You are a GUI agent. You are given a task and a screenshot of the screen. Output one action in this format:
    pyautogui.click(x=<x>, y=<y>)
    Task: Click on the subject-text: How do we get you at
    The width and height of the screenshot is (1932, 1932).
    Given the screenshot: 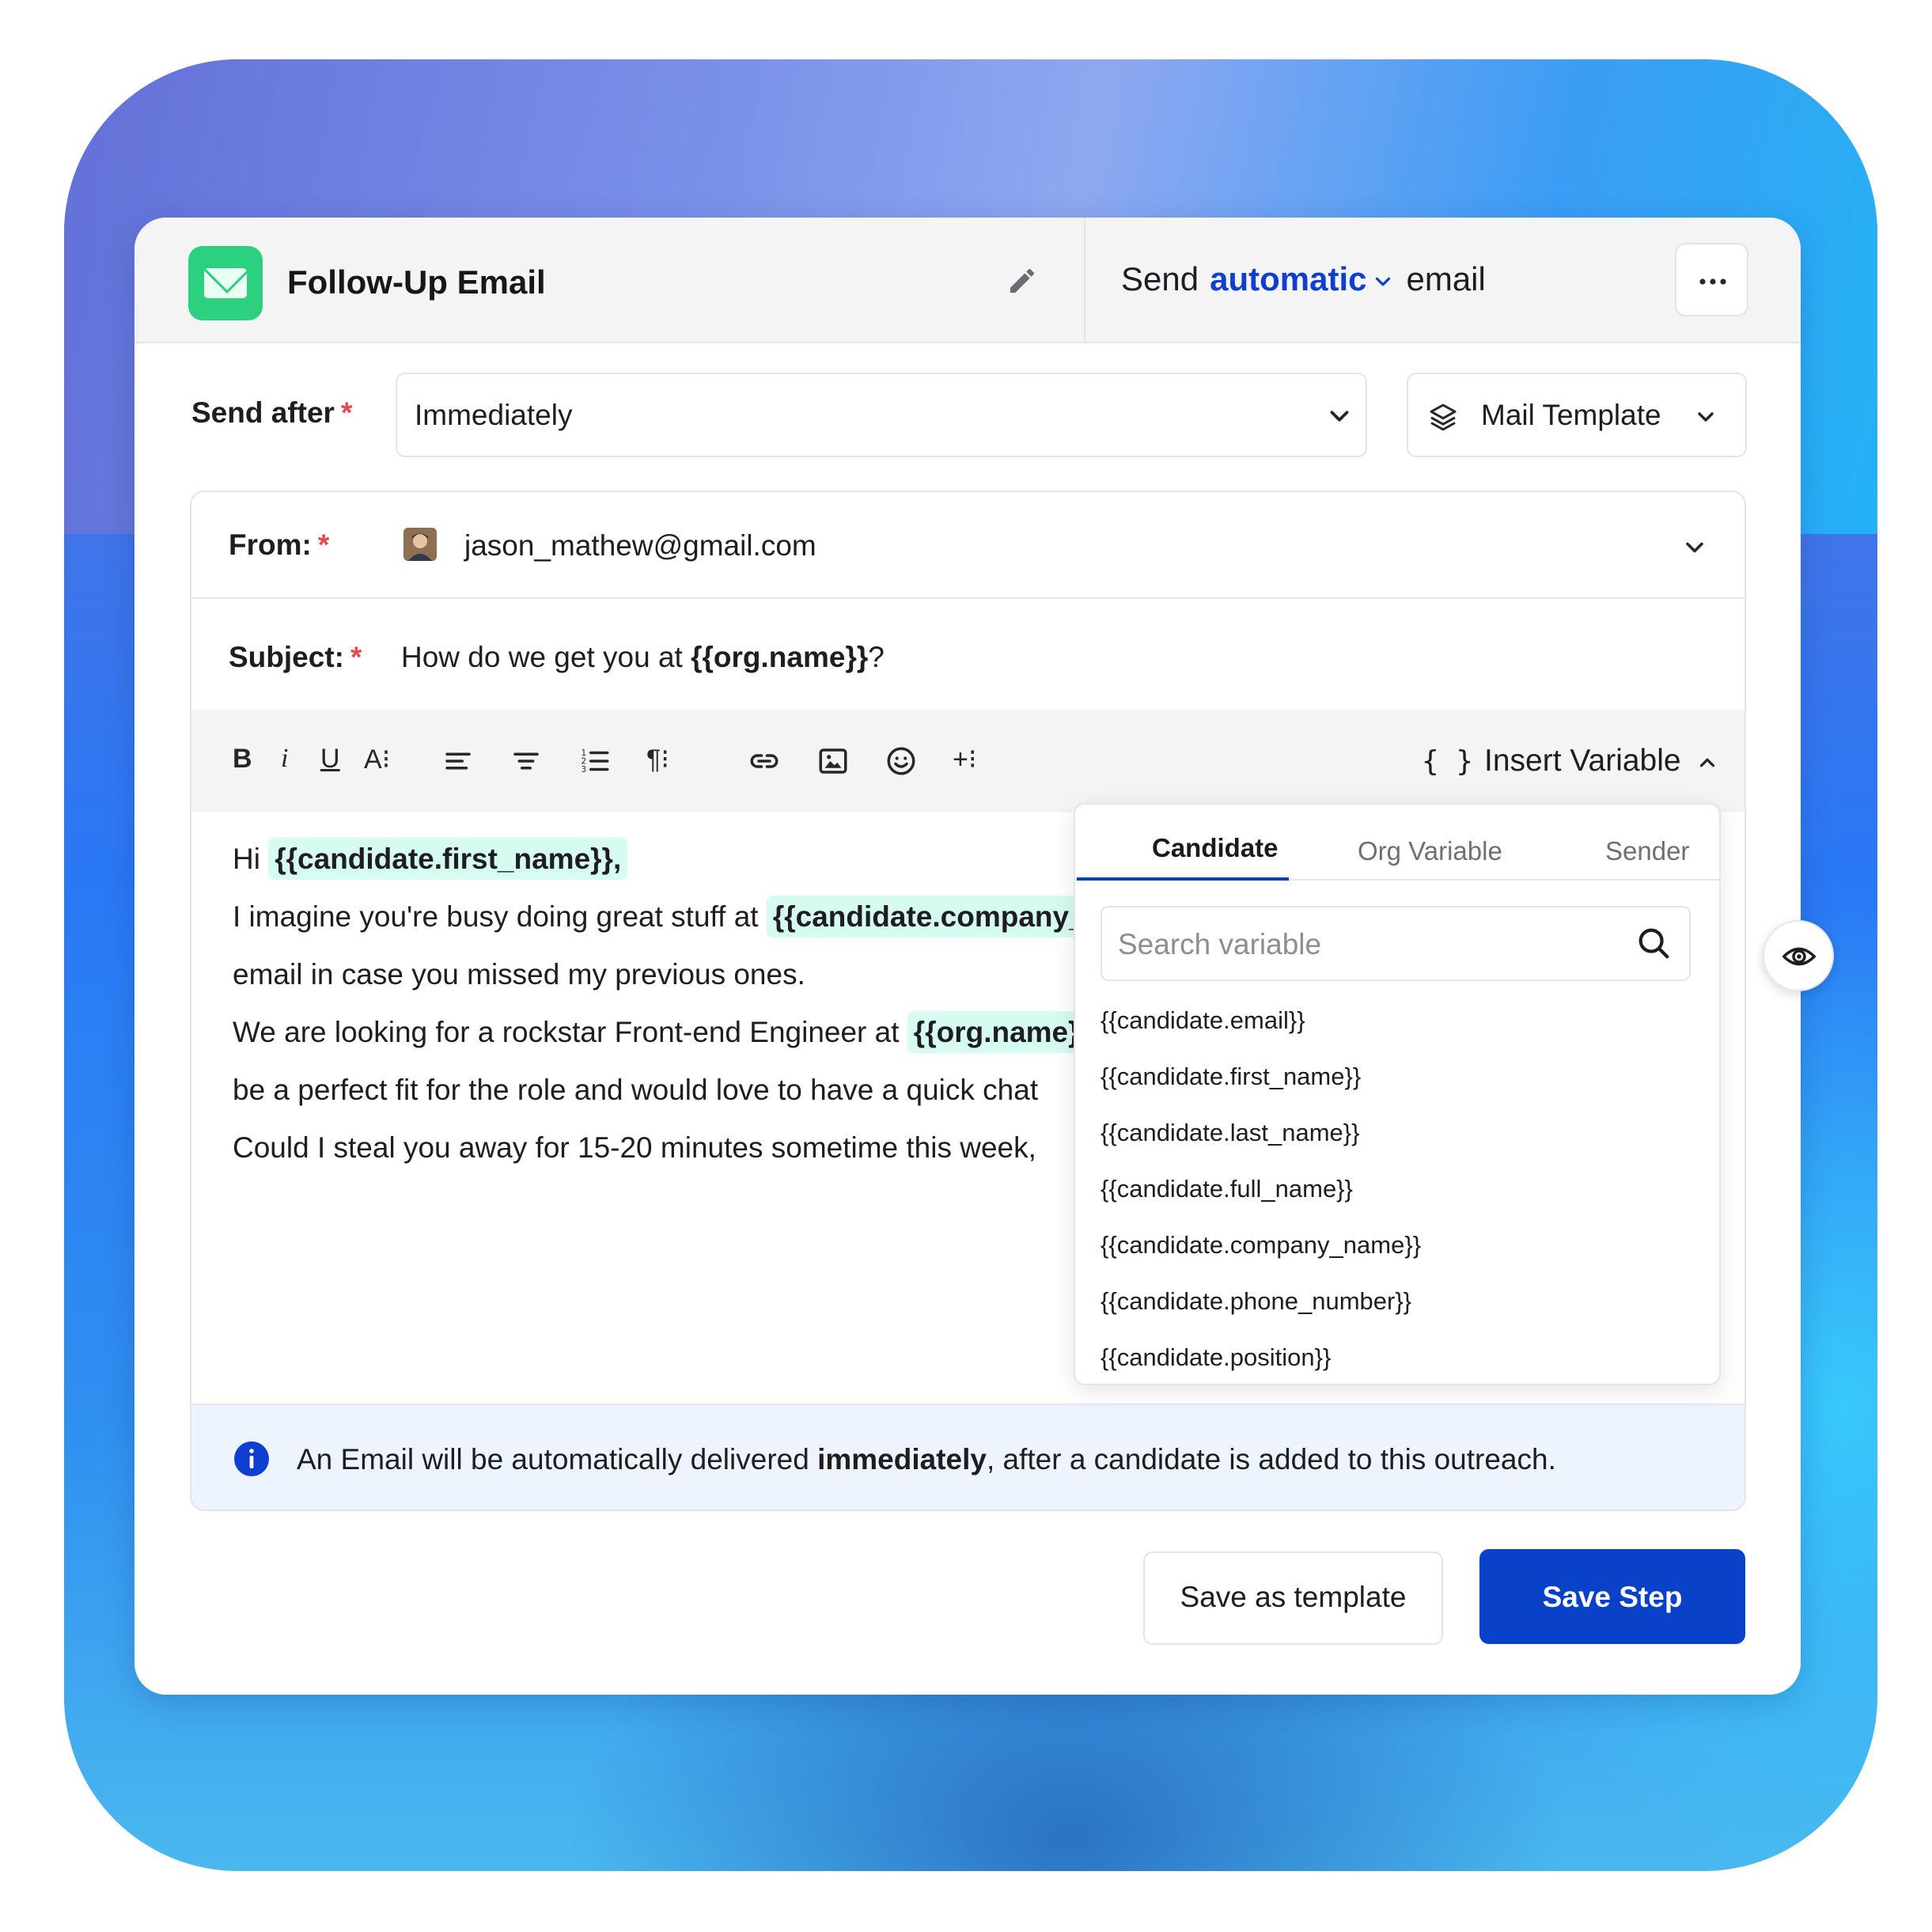 What is the action you would take?
    pyautogui.click(x=546, y=657)
    